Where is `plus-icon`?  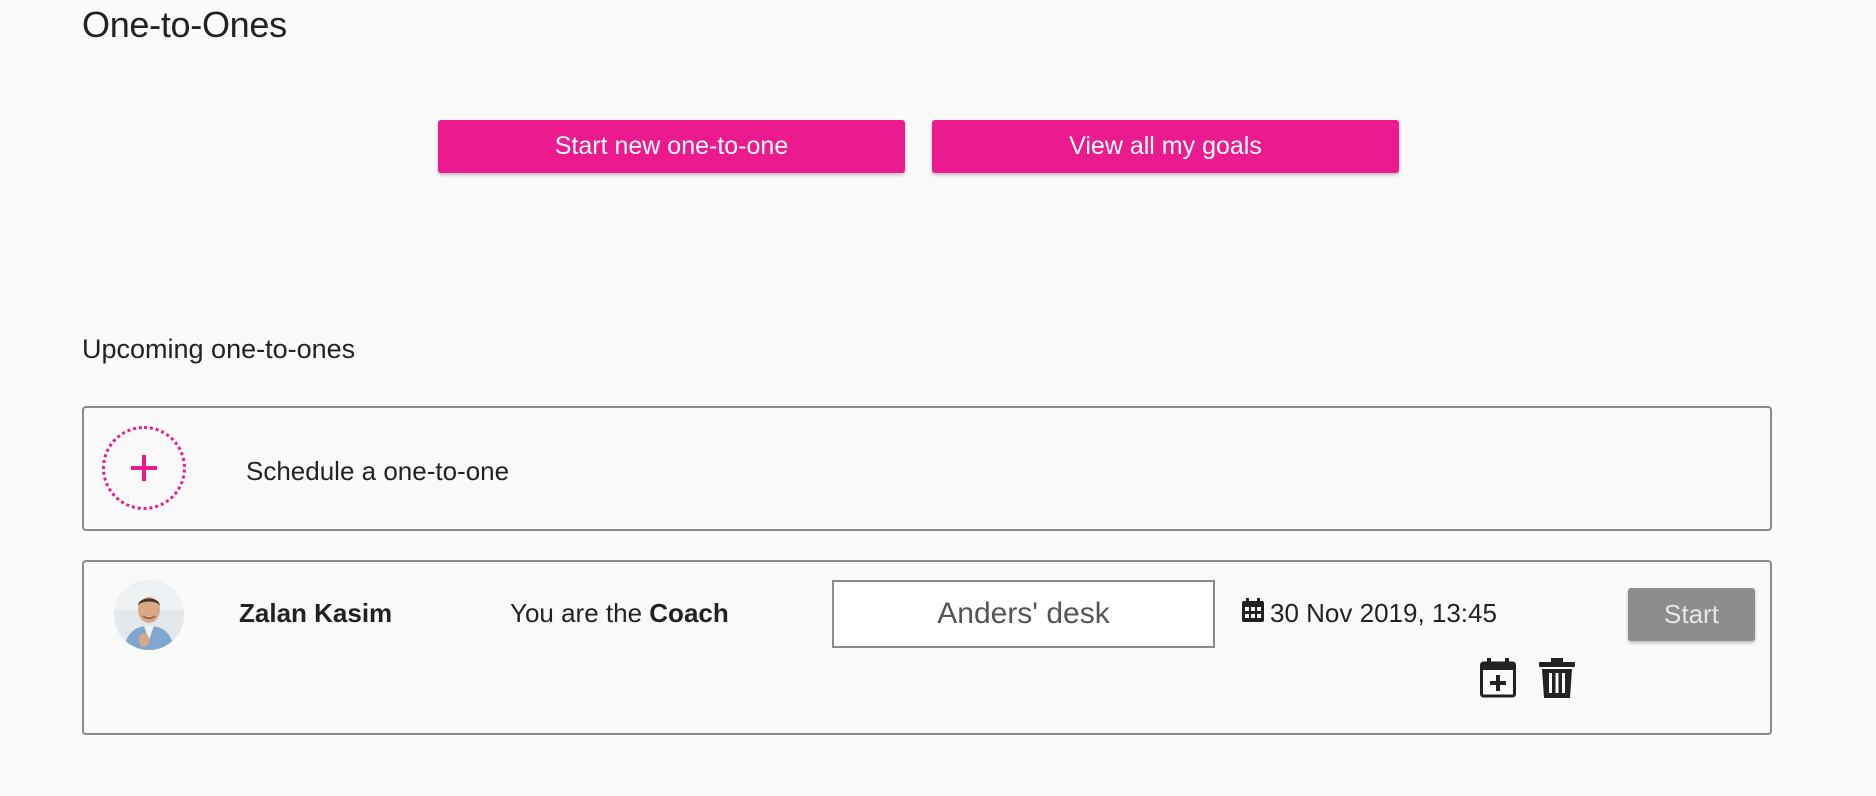
plus-icon is located at coordinates (144, 468).